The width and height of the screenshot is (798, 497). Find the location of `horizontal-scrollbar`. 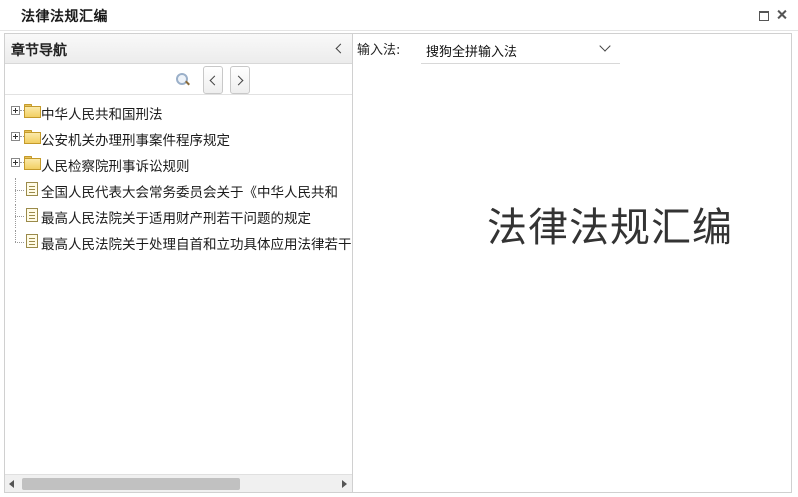

horizontal-scrollbar is located at coordinates (178, 483).